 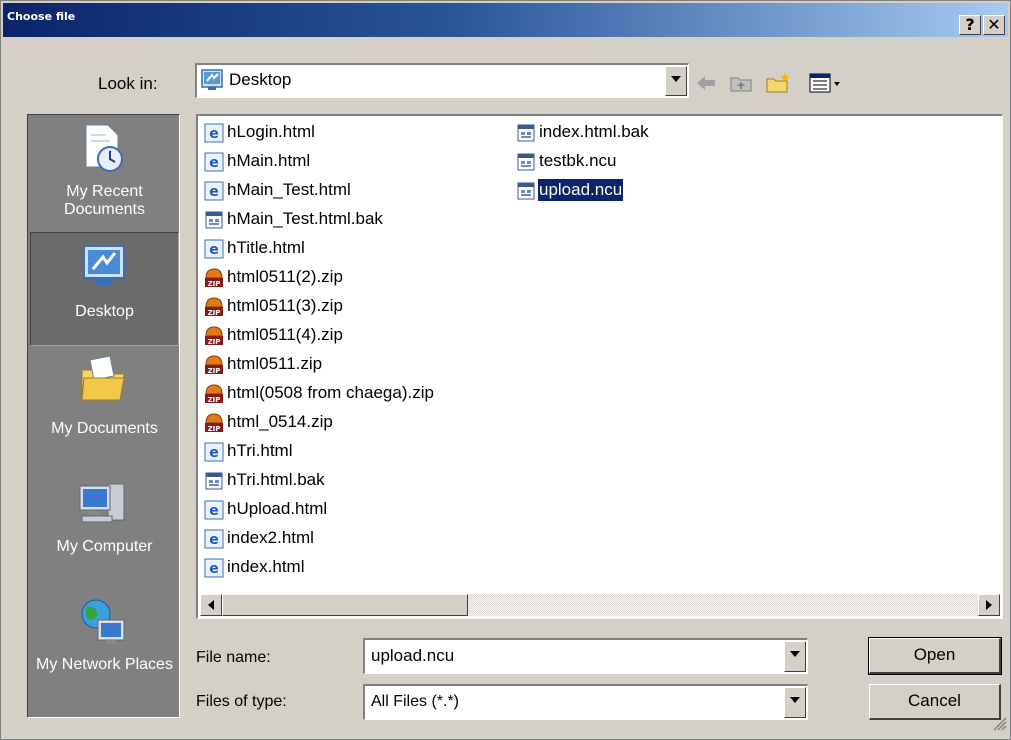 What do you see at coordinates (415, 701) in the screenshot?
I see `files-of-type-value: All Files (*.*)` at bounding box center [415, 701].